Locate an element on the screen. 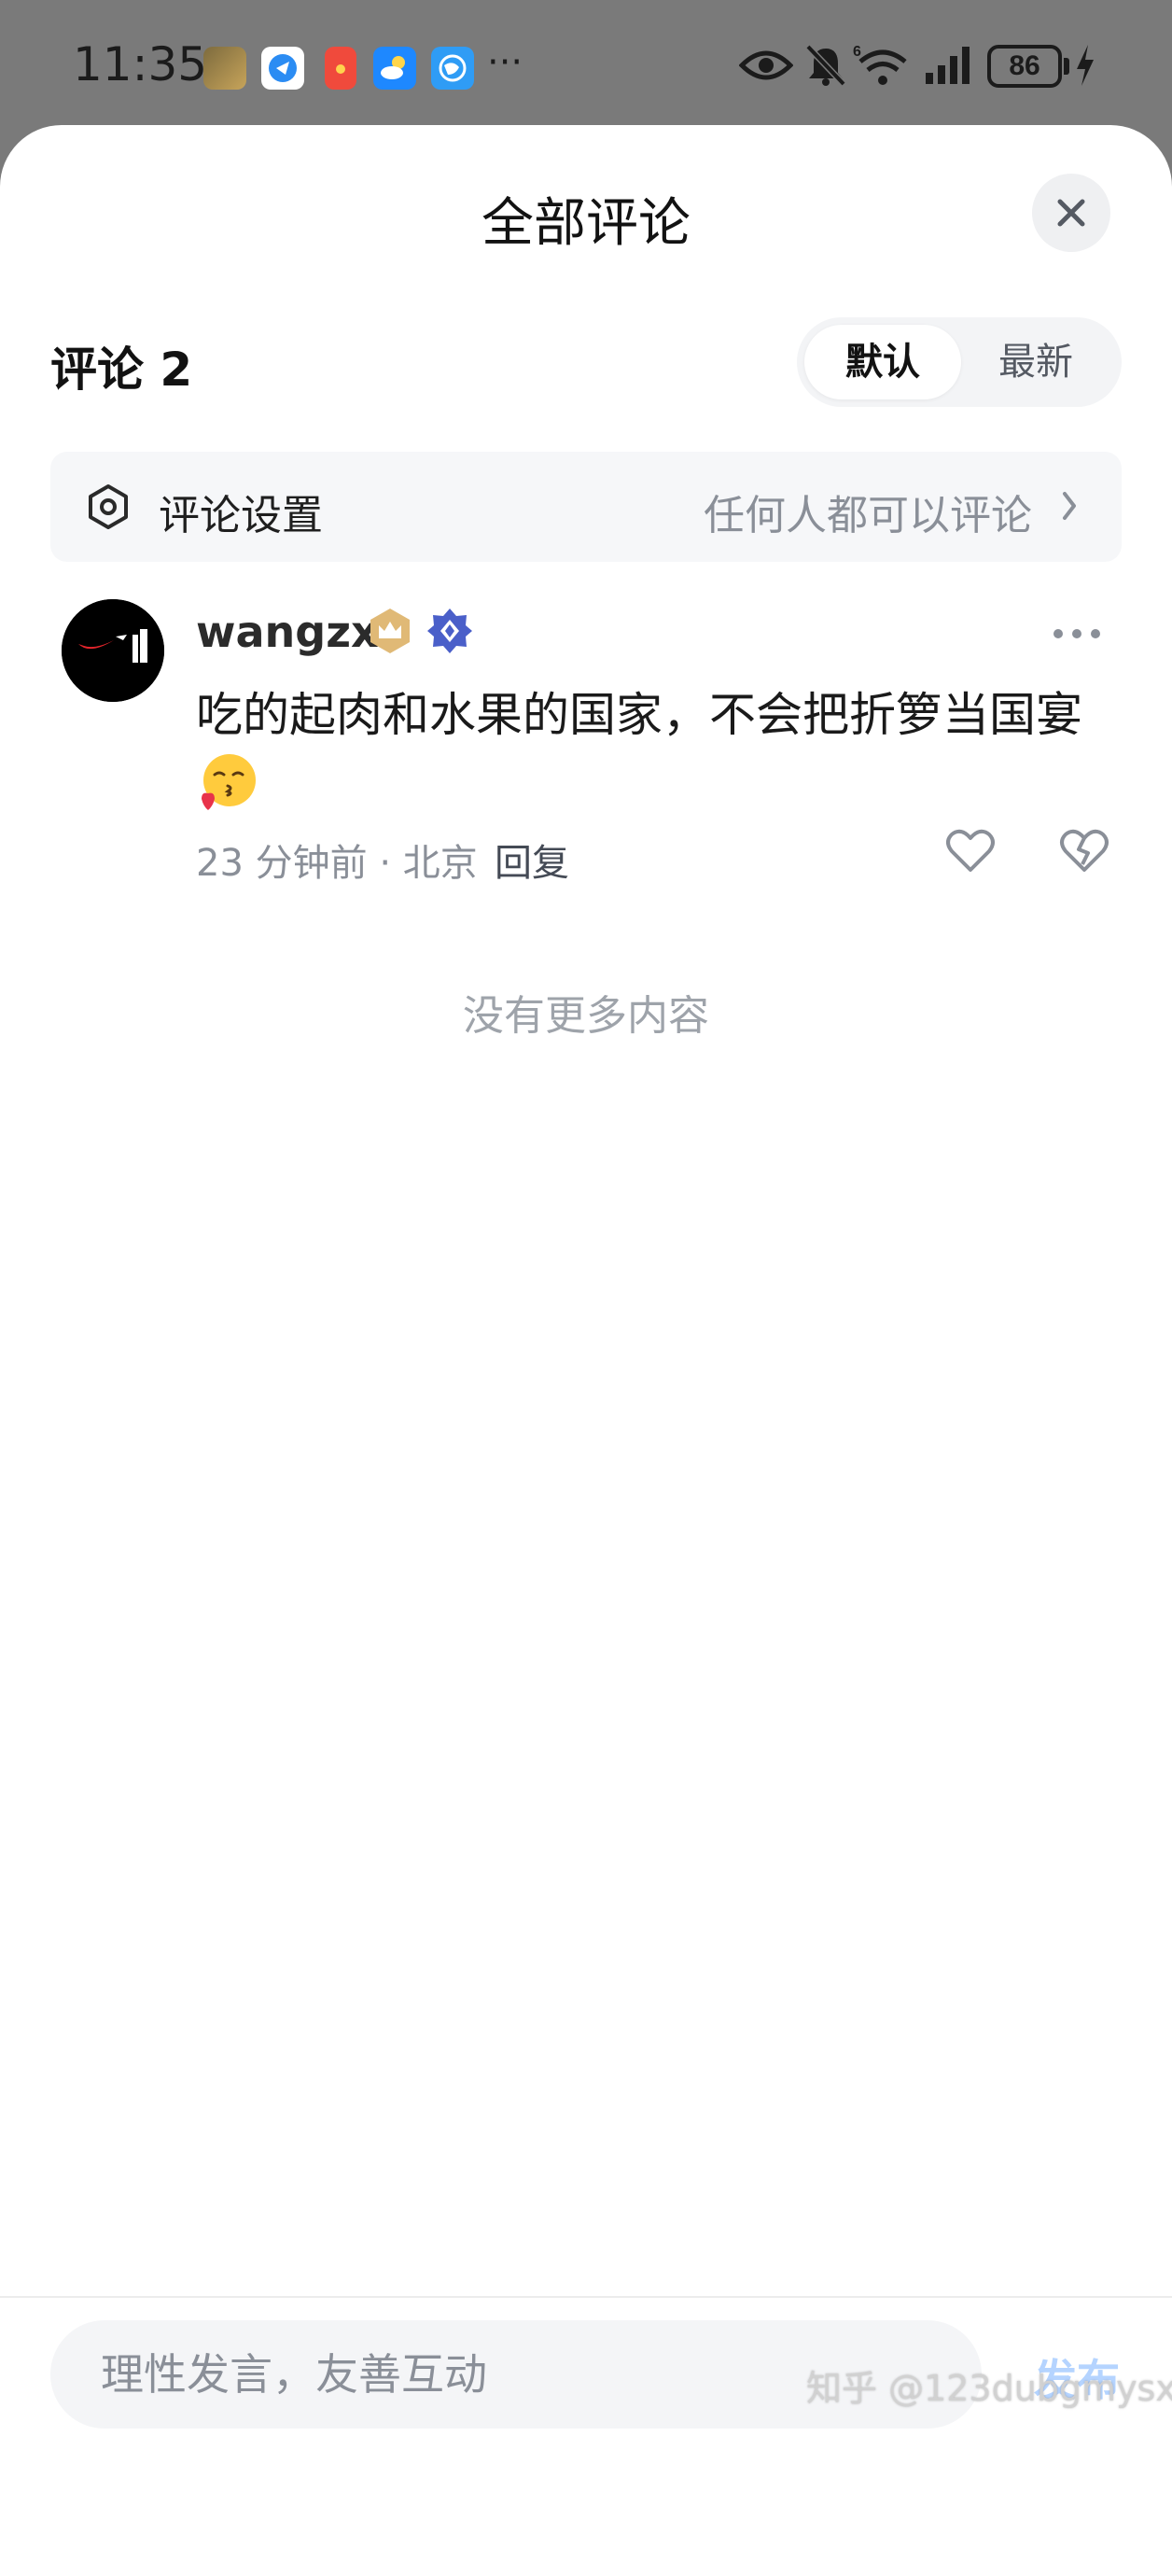 The height and width of the screenshot is (2576, 1172). chevron-right-icon is located at coordinates (1069, 507).